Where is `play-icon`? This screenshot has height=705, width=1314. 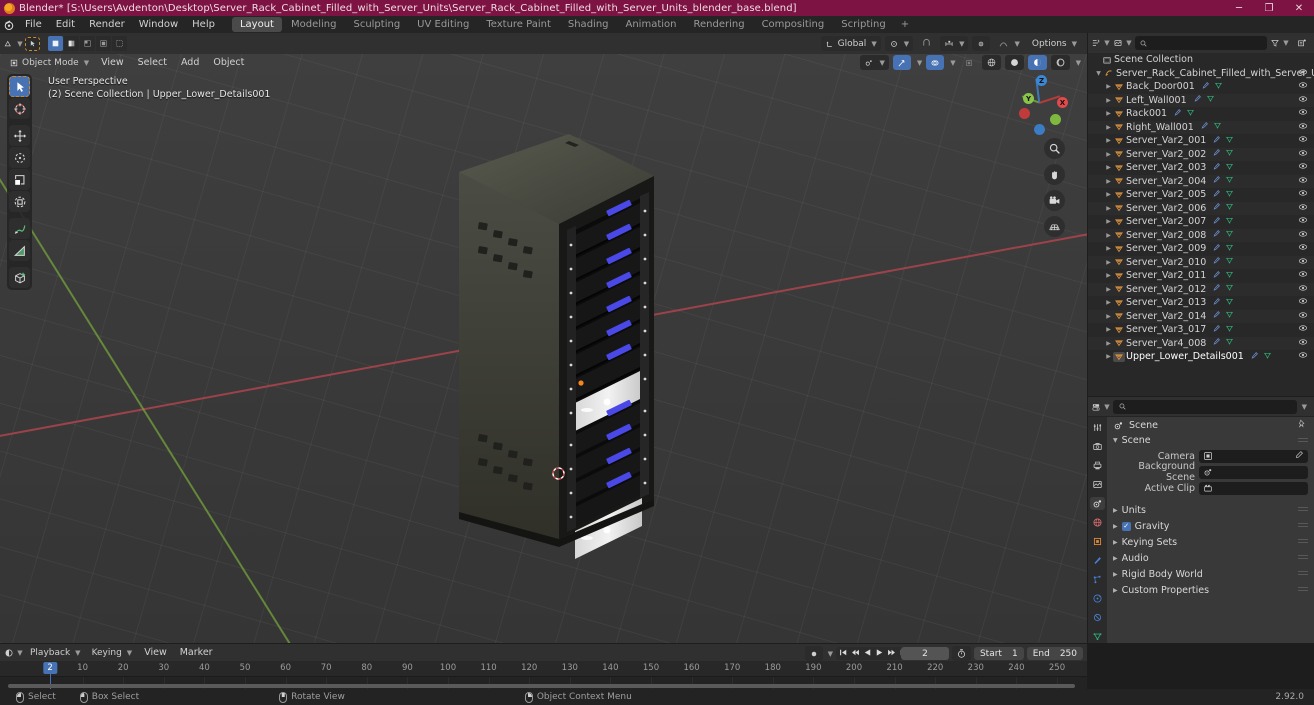 play-icon is located at coordinates (879, 654).